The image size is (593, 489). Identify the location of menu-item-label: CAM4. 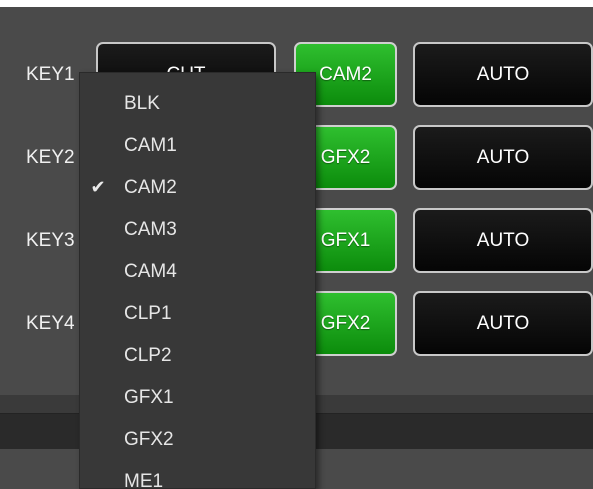
(150, 271).